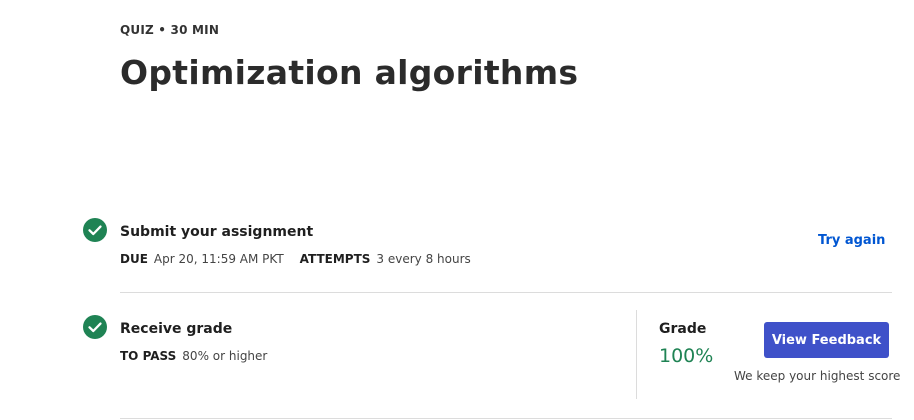  What do you see at coordinates (423, 259) in the screenshot?
I see `attempts-value: 3 every 8 hours` at bounding box center [423, 259].